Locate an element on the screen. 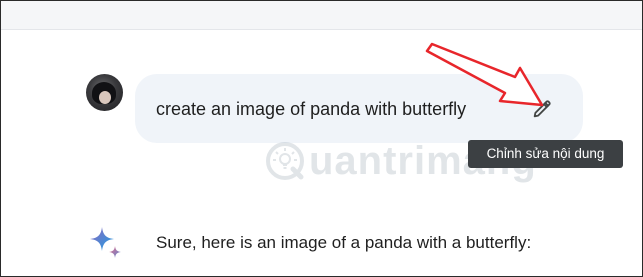 The height and width of the screenshot is (277, 643). watermark-logo-icon is located at coordinates (285, 161).